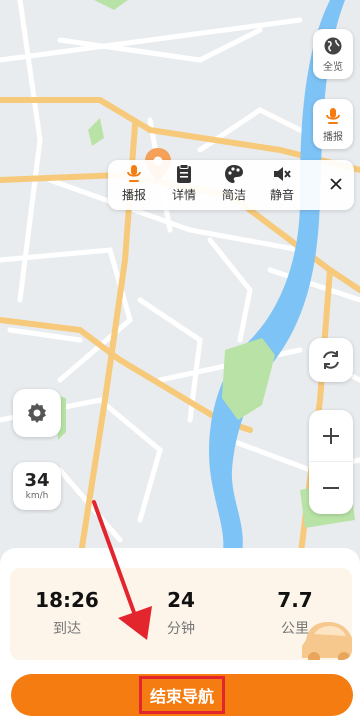 Image resolution: width=360 pixels, height=722 pixels. I want to click on speed-unit: km/h, so click(37, 496).